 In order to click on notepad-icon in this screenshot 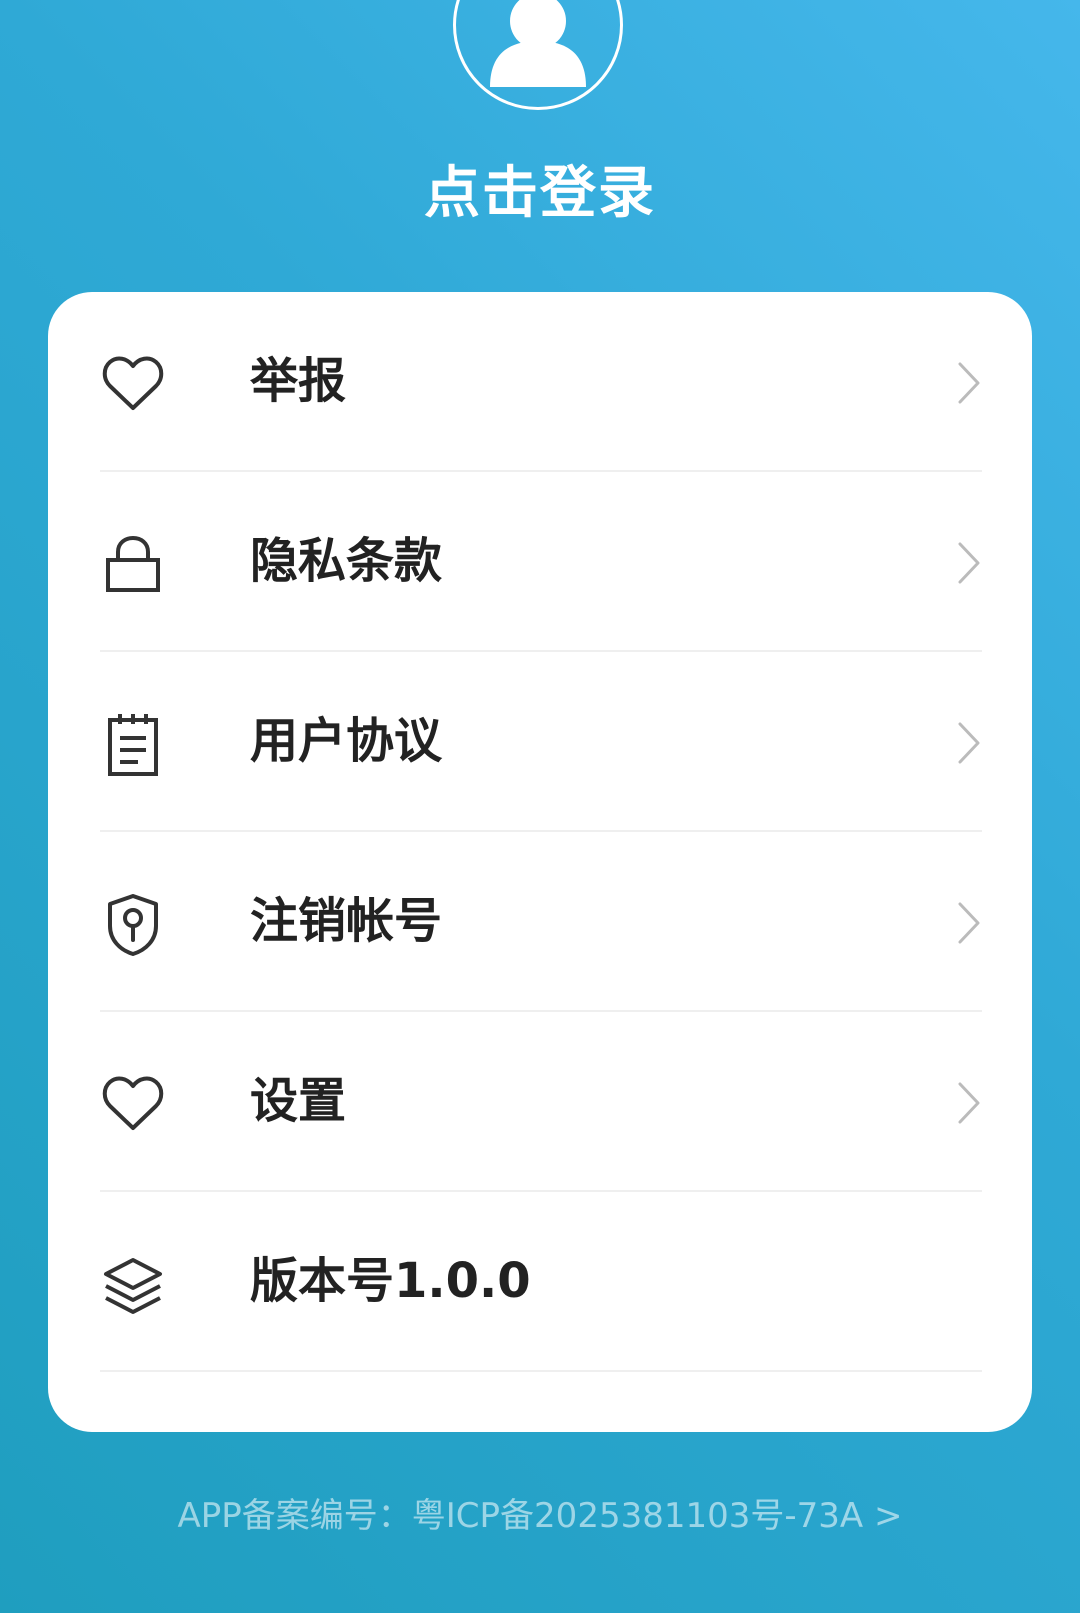, I will do `click(133, 745)`.